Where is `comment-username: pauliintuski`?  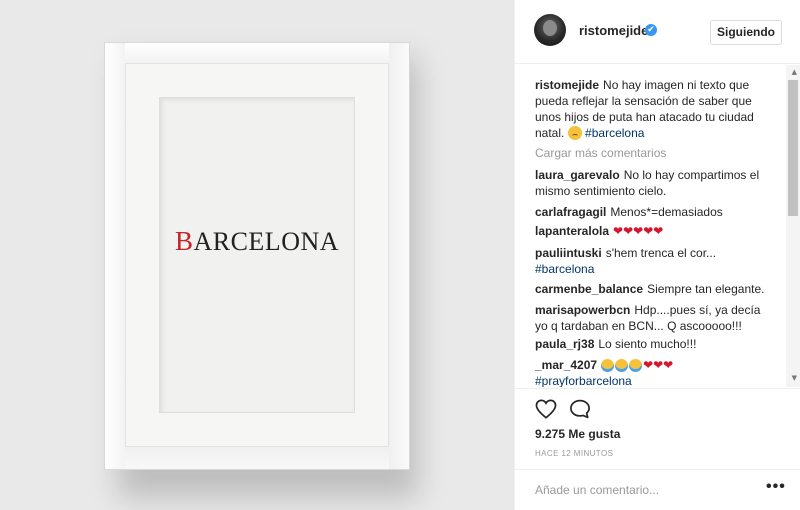
comment-username: pauliintuski is located at coordinates (568, 253).